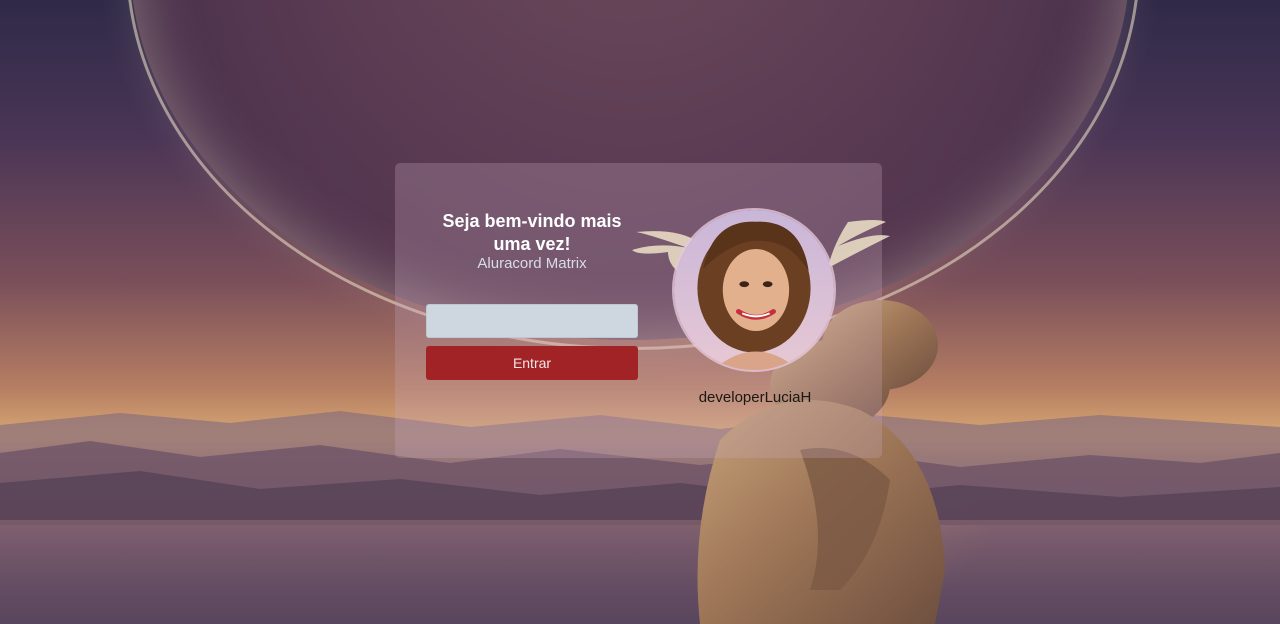 This screenshot has width=1280, height=624. Describe the element at coordinates (532, 321) in the screenshot. I see `username-input` at that location.